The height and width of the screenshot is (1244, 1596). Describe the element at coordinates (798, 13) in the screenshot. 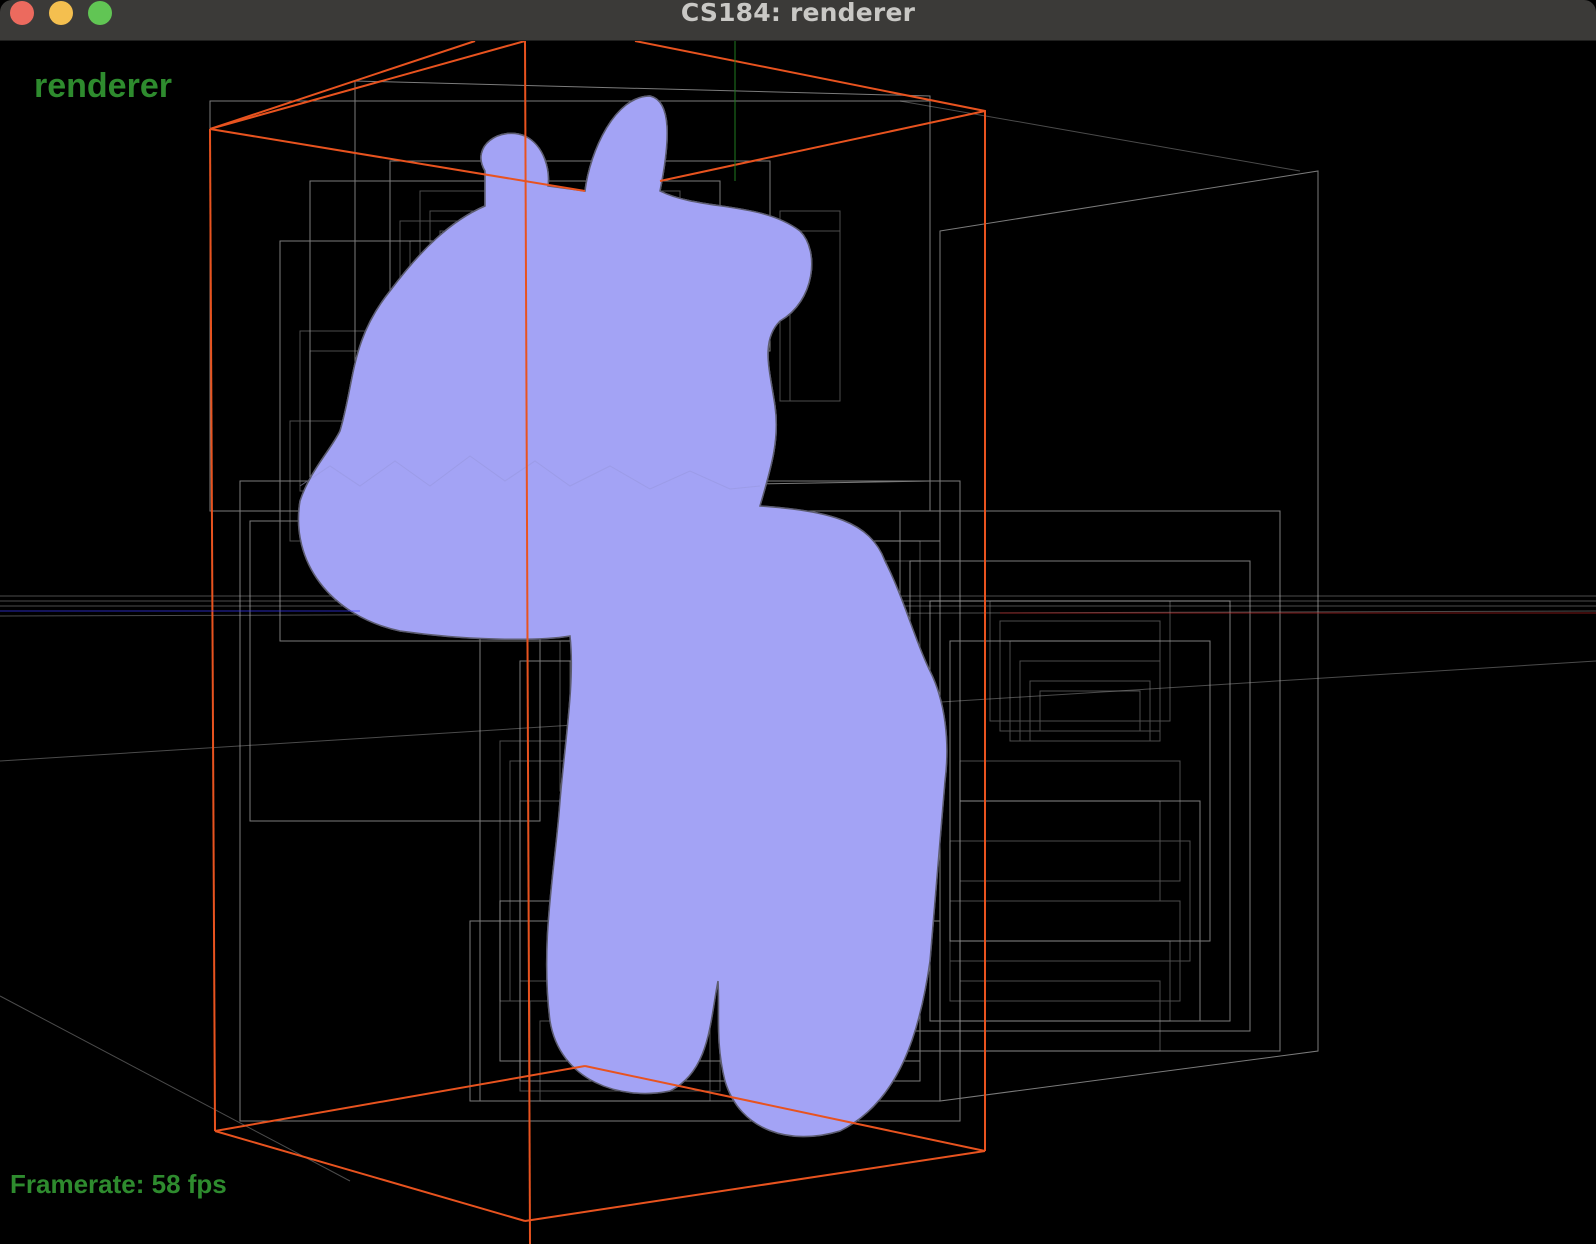

I see `window-title: CS184: renderer` at that location.